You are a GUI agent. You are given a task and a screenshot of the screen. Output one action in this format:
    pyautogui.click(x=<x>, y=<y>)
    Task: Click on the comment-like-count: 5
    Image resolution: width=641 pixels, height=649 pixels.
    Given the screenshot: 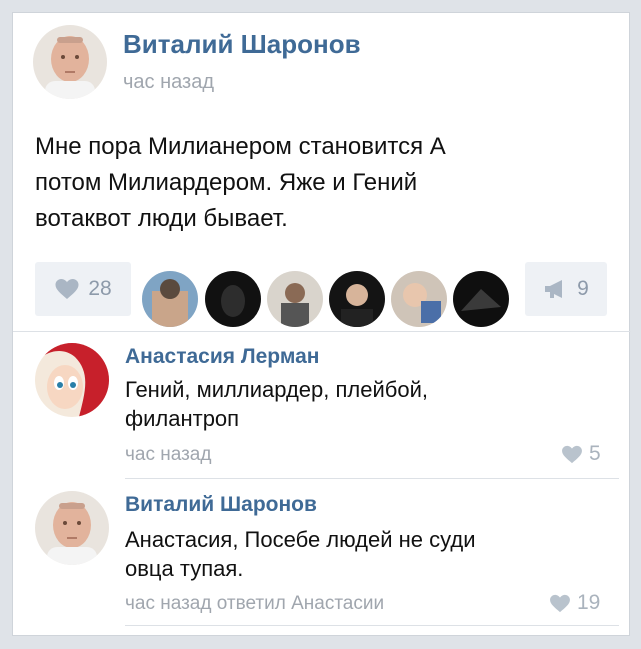 What is the action you would take?
    pyautogui.click(x=595, y=453)
    